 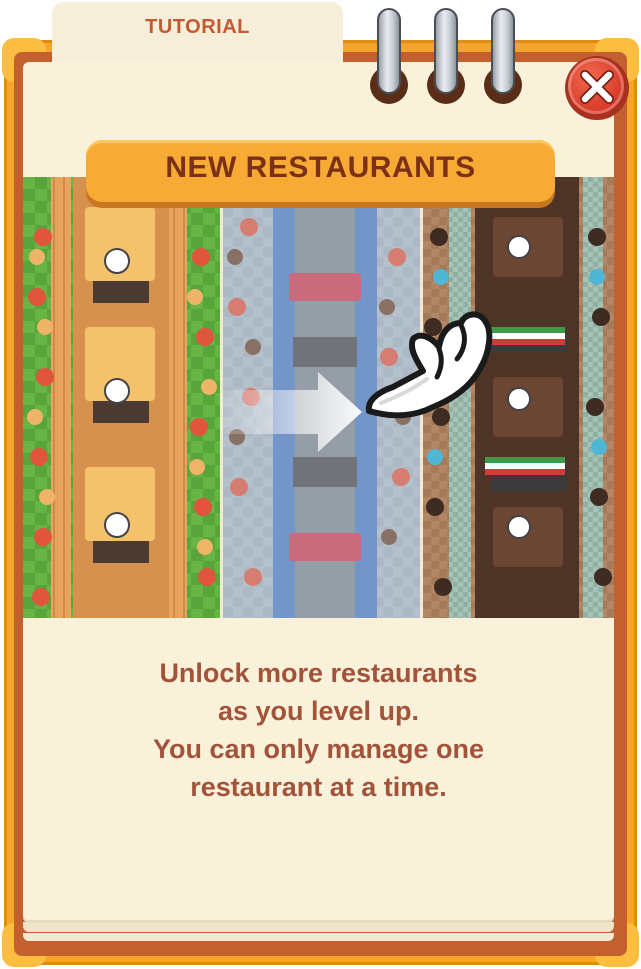 What do you see at coordinates (291, 412) in the screenshot?
I see `right-arrow-icon` at bounding box center [291, 412].